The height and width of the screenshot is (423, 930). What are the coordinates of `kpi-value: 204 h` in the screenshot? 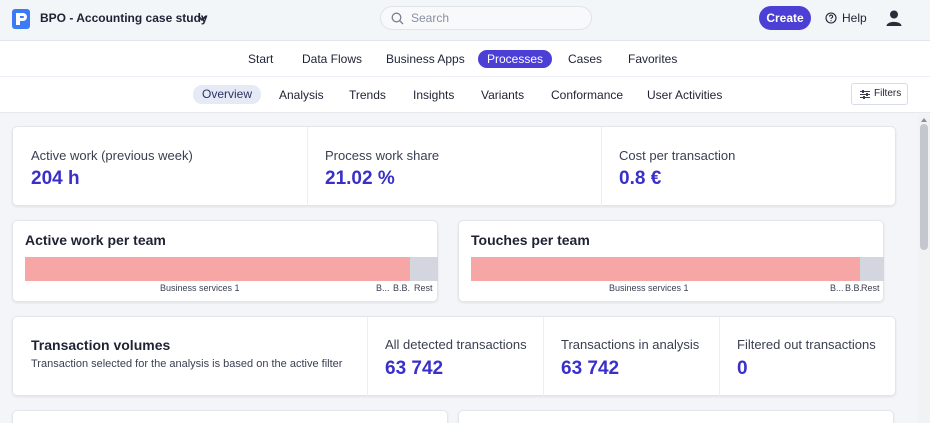 It's located at (55, 178).